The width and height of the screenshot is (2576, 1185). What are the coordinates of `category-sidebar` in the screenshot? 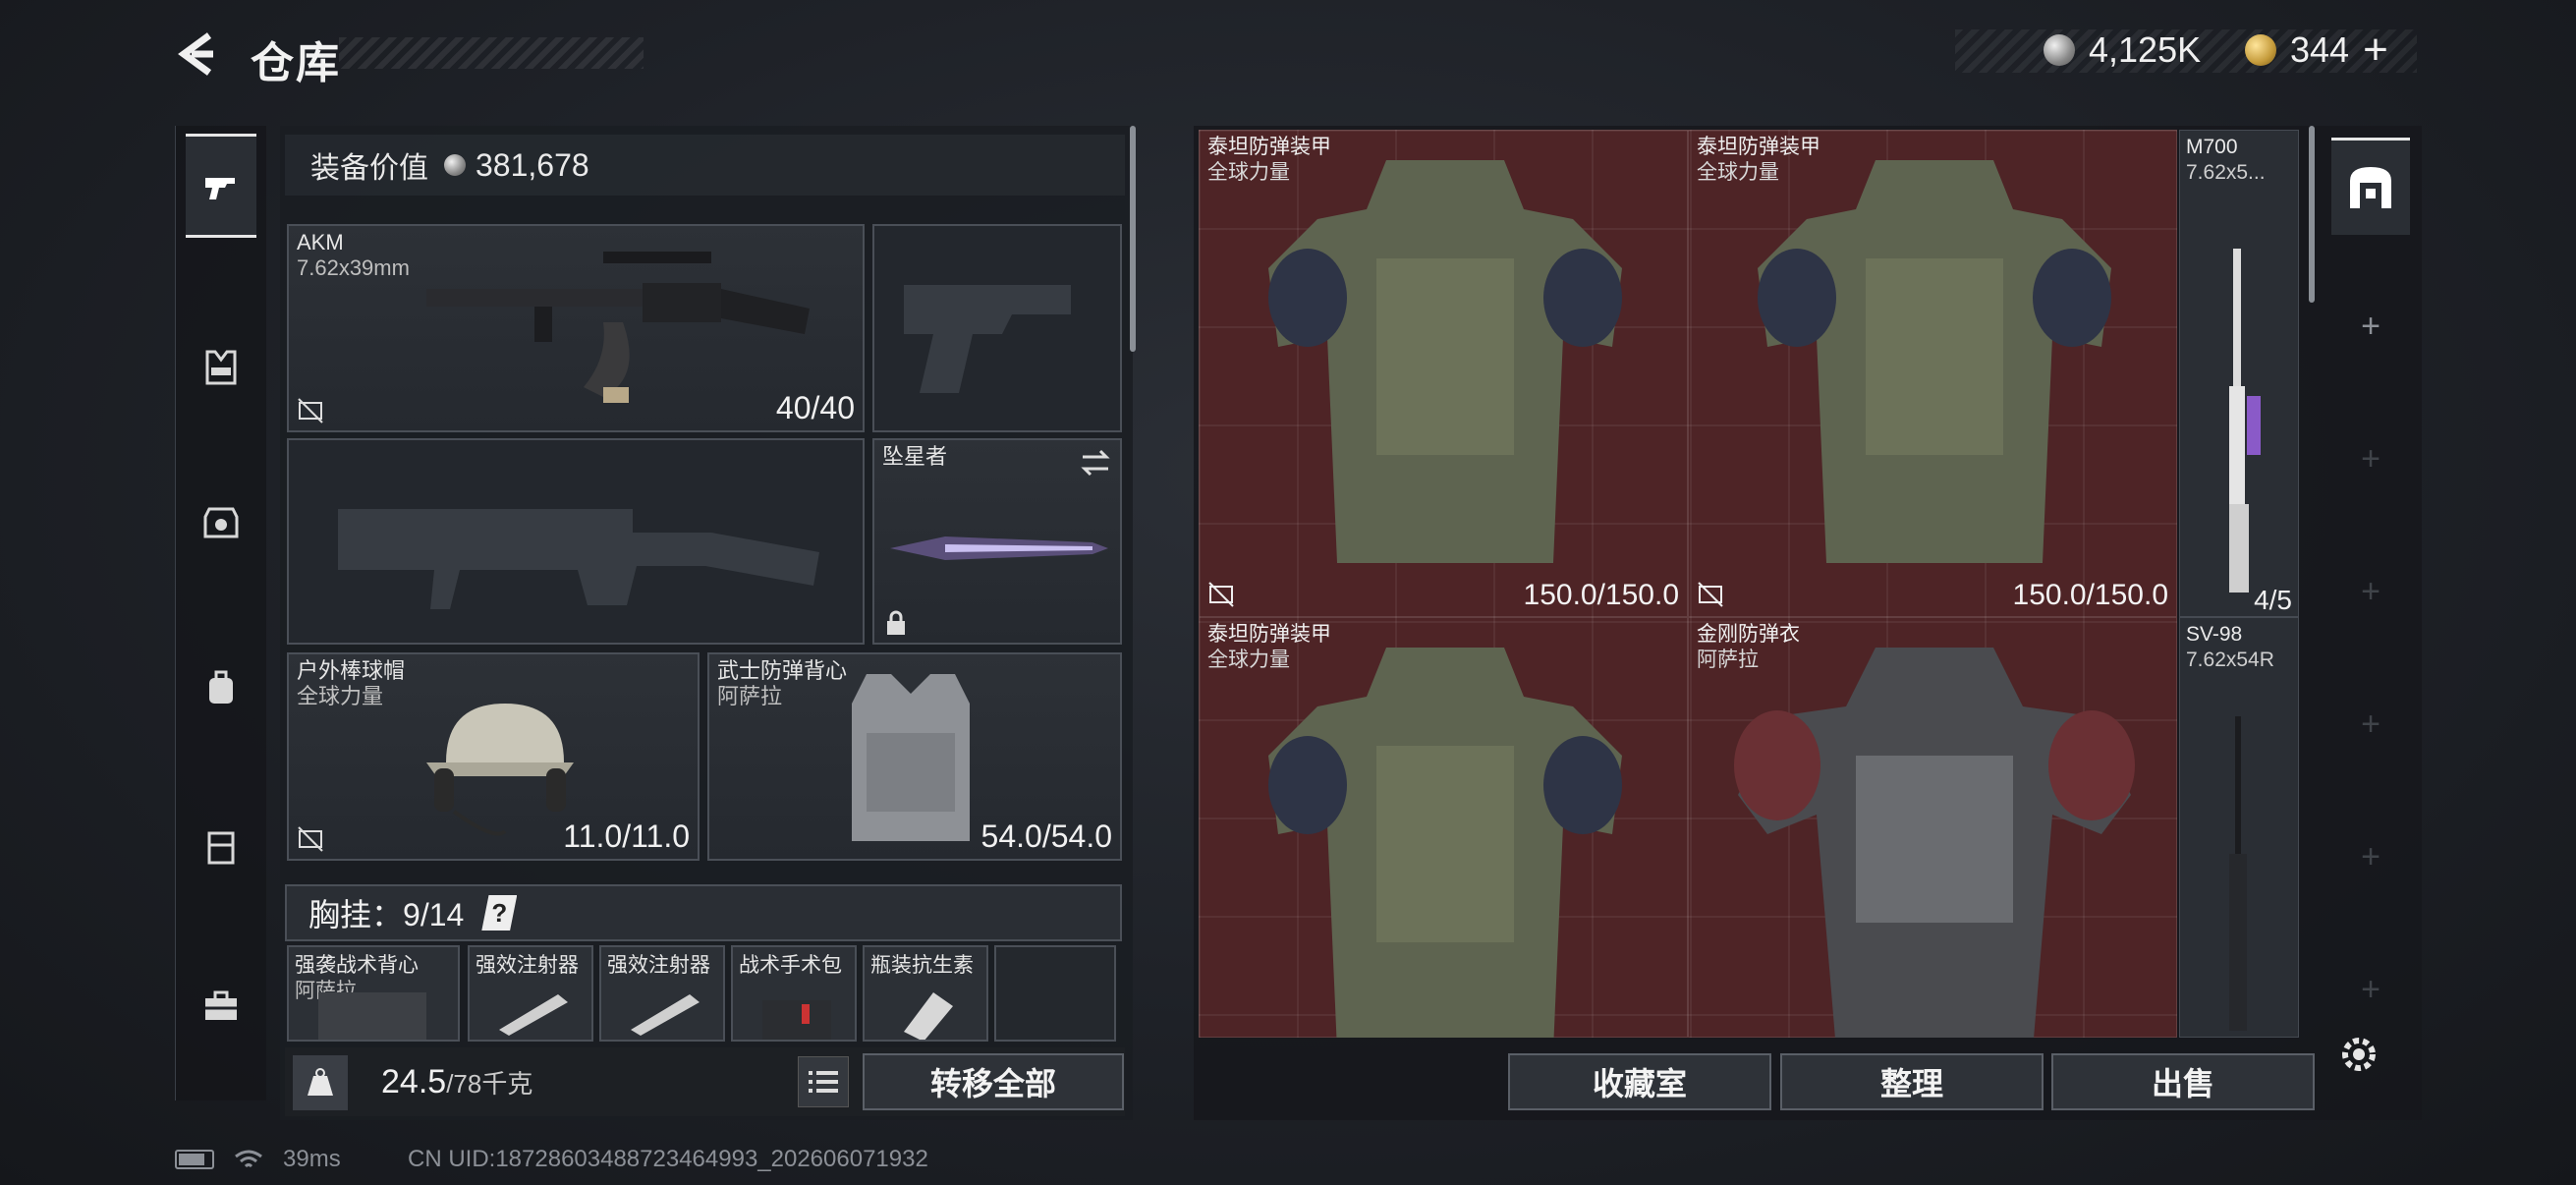 It's located at (220, 613).